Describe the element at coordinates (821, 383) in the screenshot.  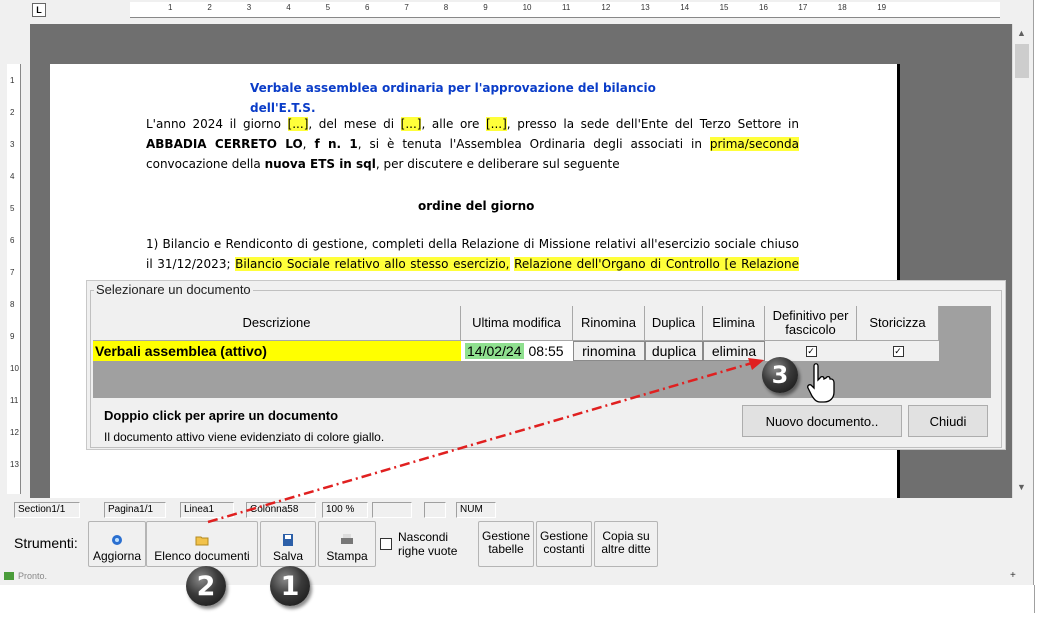
I see `hand-cursor-icon` at that location.